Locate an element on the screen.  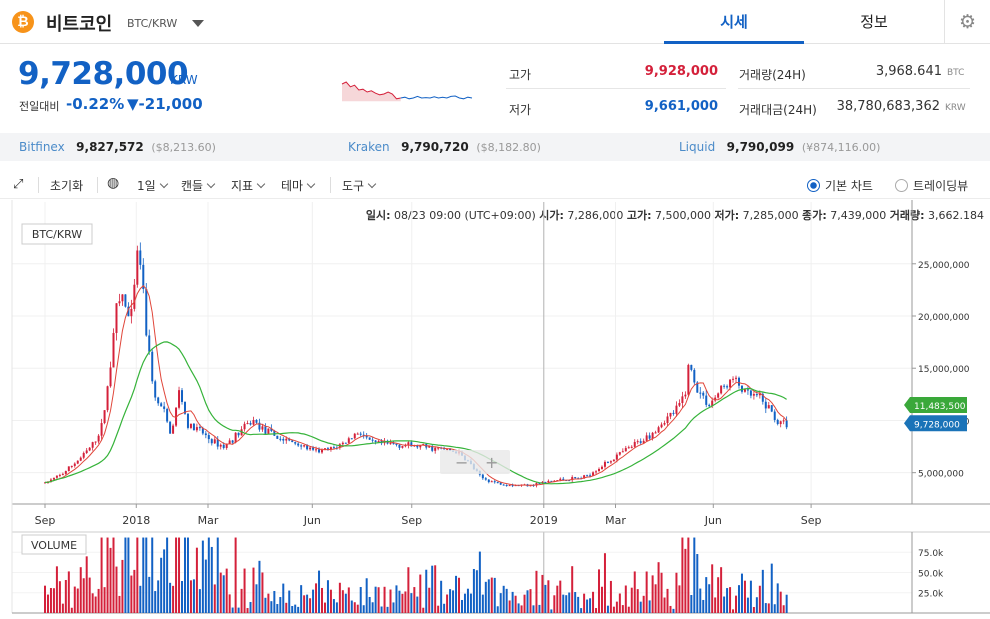
tab-price: 시세 is located at coordinates (734, 22).